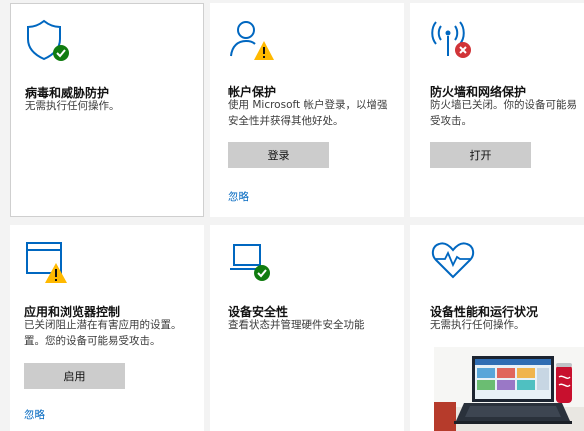 The height and width of the screenshot is (431, 584). What do you see at coordinates (74, 376) in the screenshot?
I see `enable-button: 启用` at bounding box center [74, 376].